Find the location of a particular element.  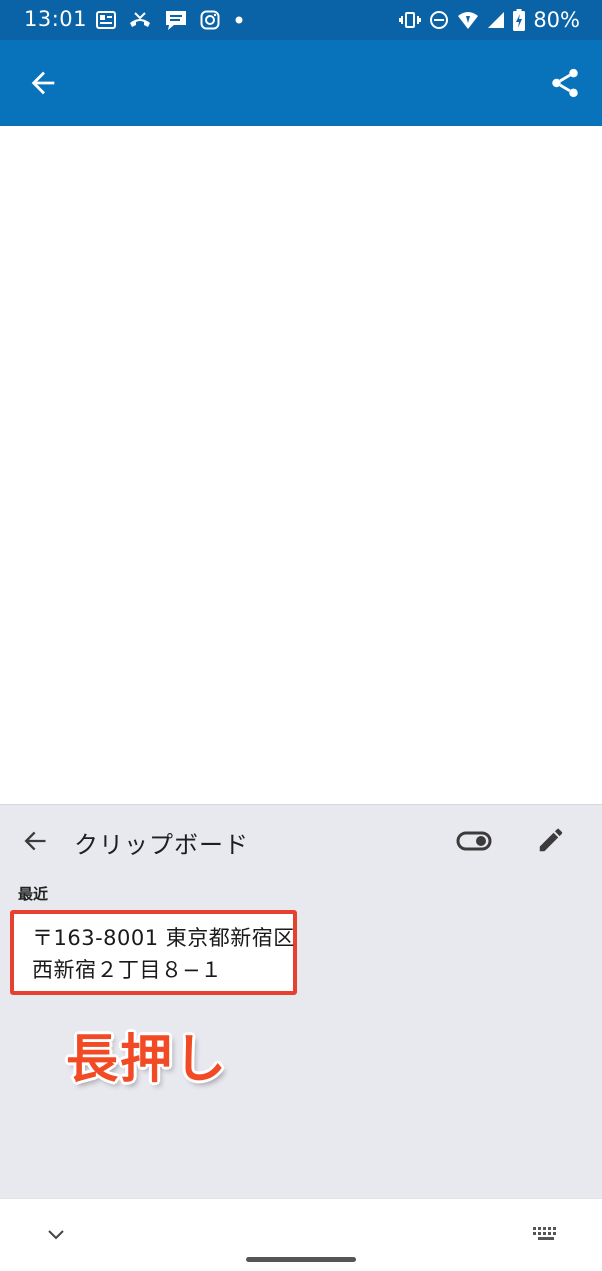

clipboard-item-line-1: 〒163-8001 東京都新宿区 is located at coordinates (163, 938).